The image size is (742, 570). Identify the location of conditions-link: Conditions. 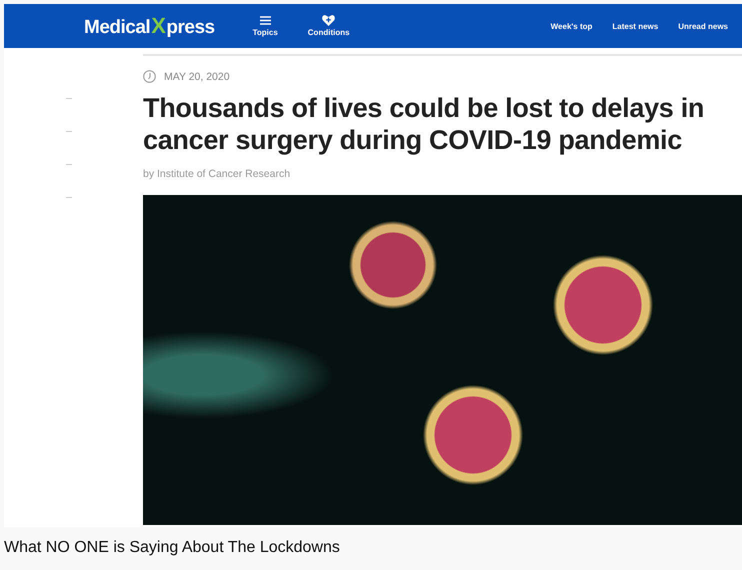
(329, 26).